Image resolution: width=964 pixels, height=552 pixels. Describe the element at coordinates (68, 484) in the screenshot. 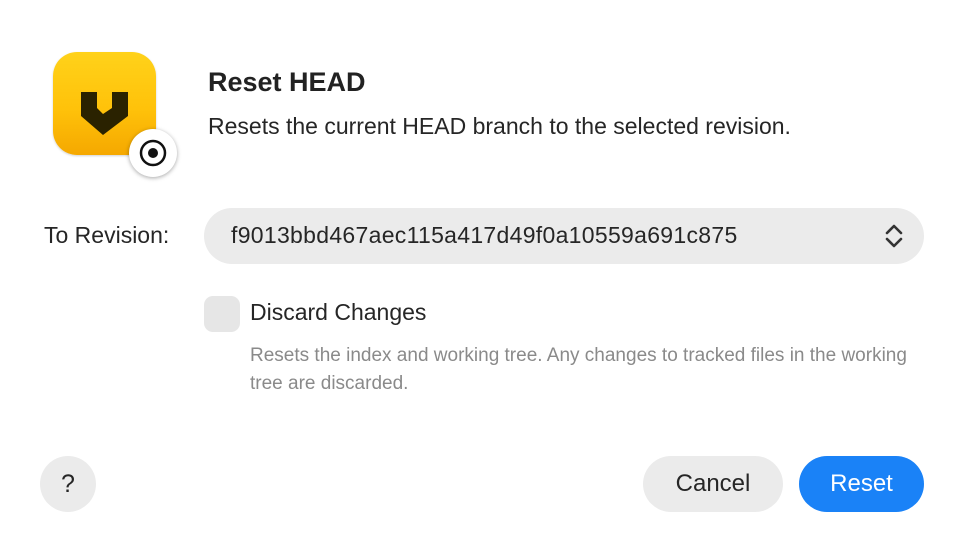

I see `help-button: ?` at that location.